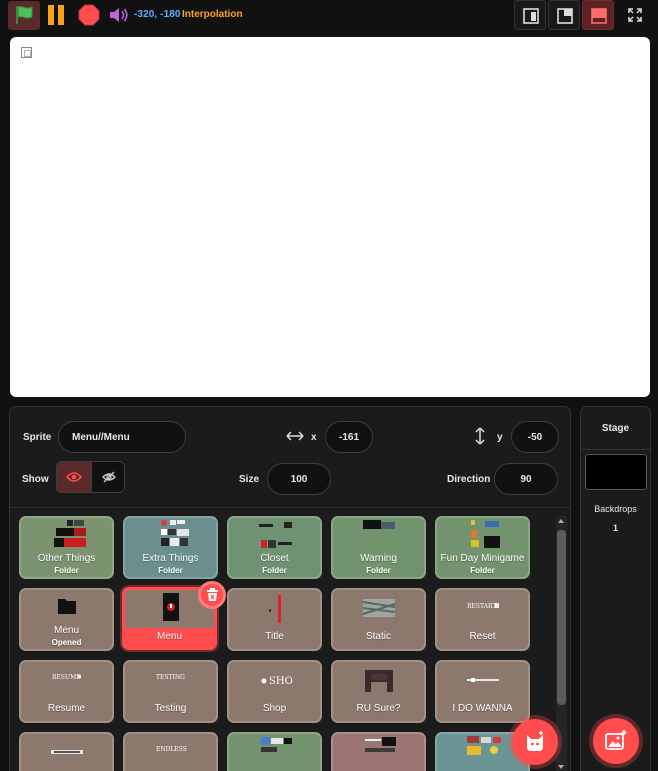 This screenshot has height=771, width=658. I want to click on sprite-name: Resume, so click(66, 708).